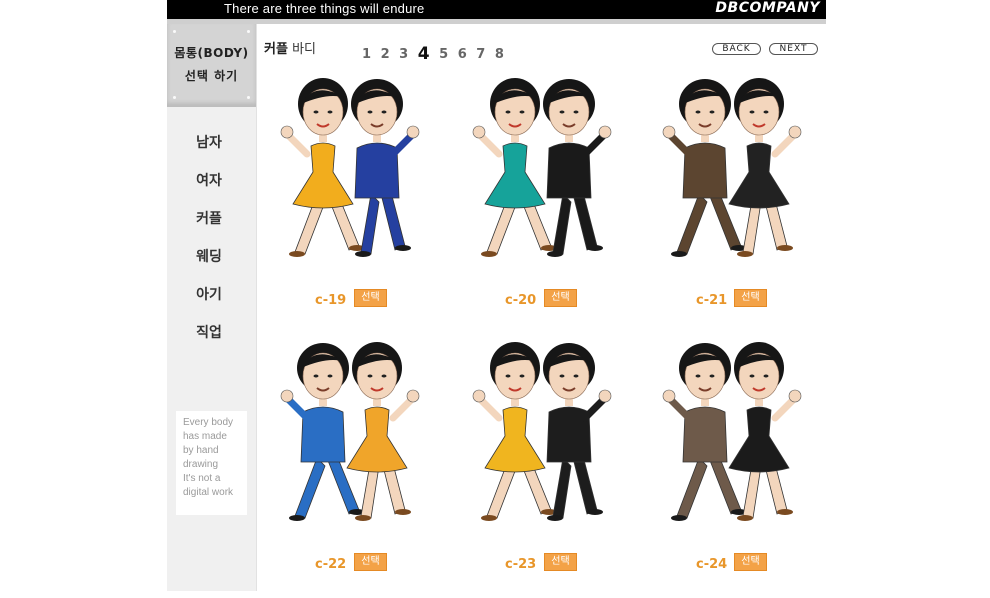 The height and width of the screenshot is (598, 990). What do you see at coordinates (331, 564) in the screenshot?
I see `body-code: c-22` at bounding box center [331, 564].